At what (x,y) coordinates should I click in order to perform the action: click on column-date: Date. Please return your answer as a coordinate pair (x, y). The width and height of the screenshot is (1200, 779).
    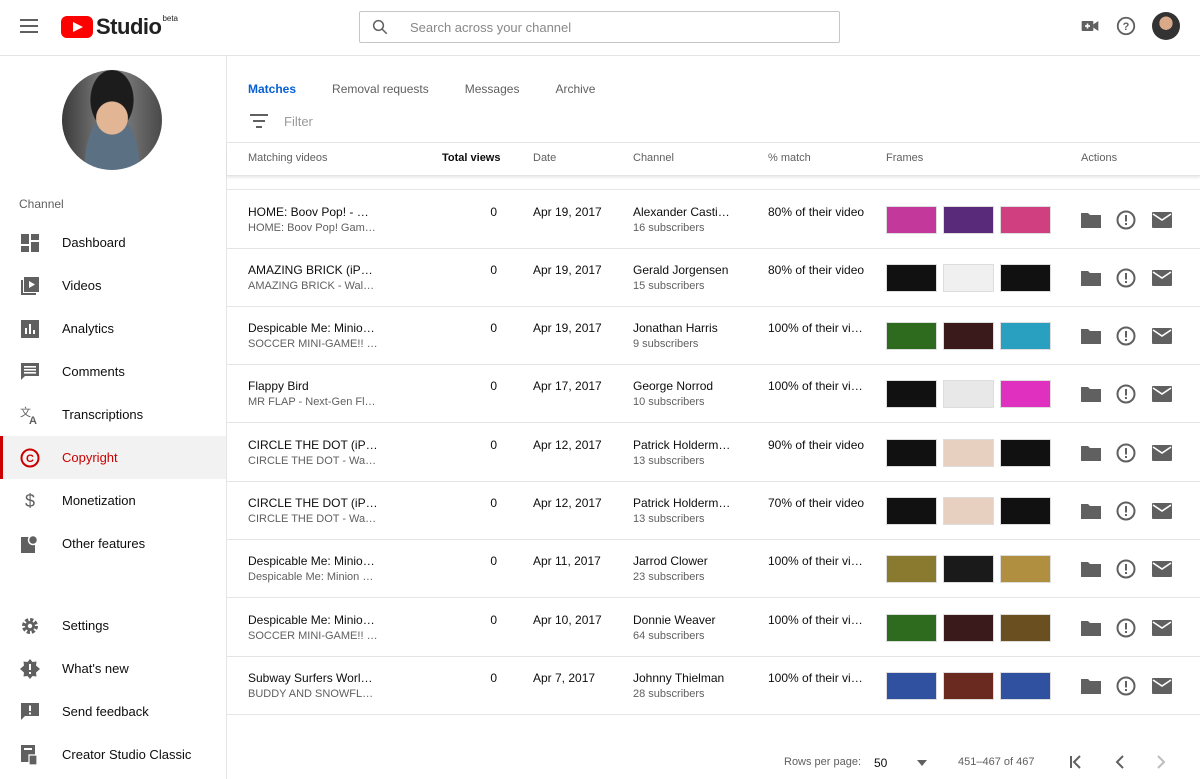
    Looking at the image, I should click on (544, 158).